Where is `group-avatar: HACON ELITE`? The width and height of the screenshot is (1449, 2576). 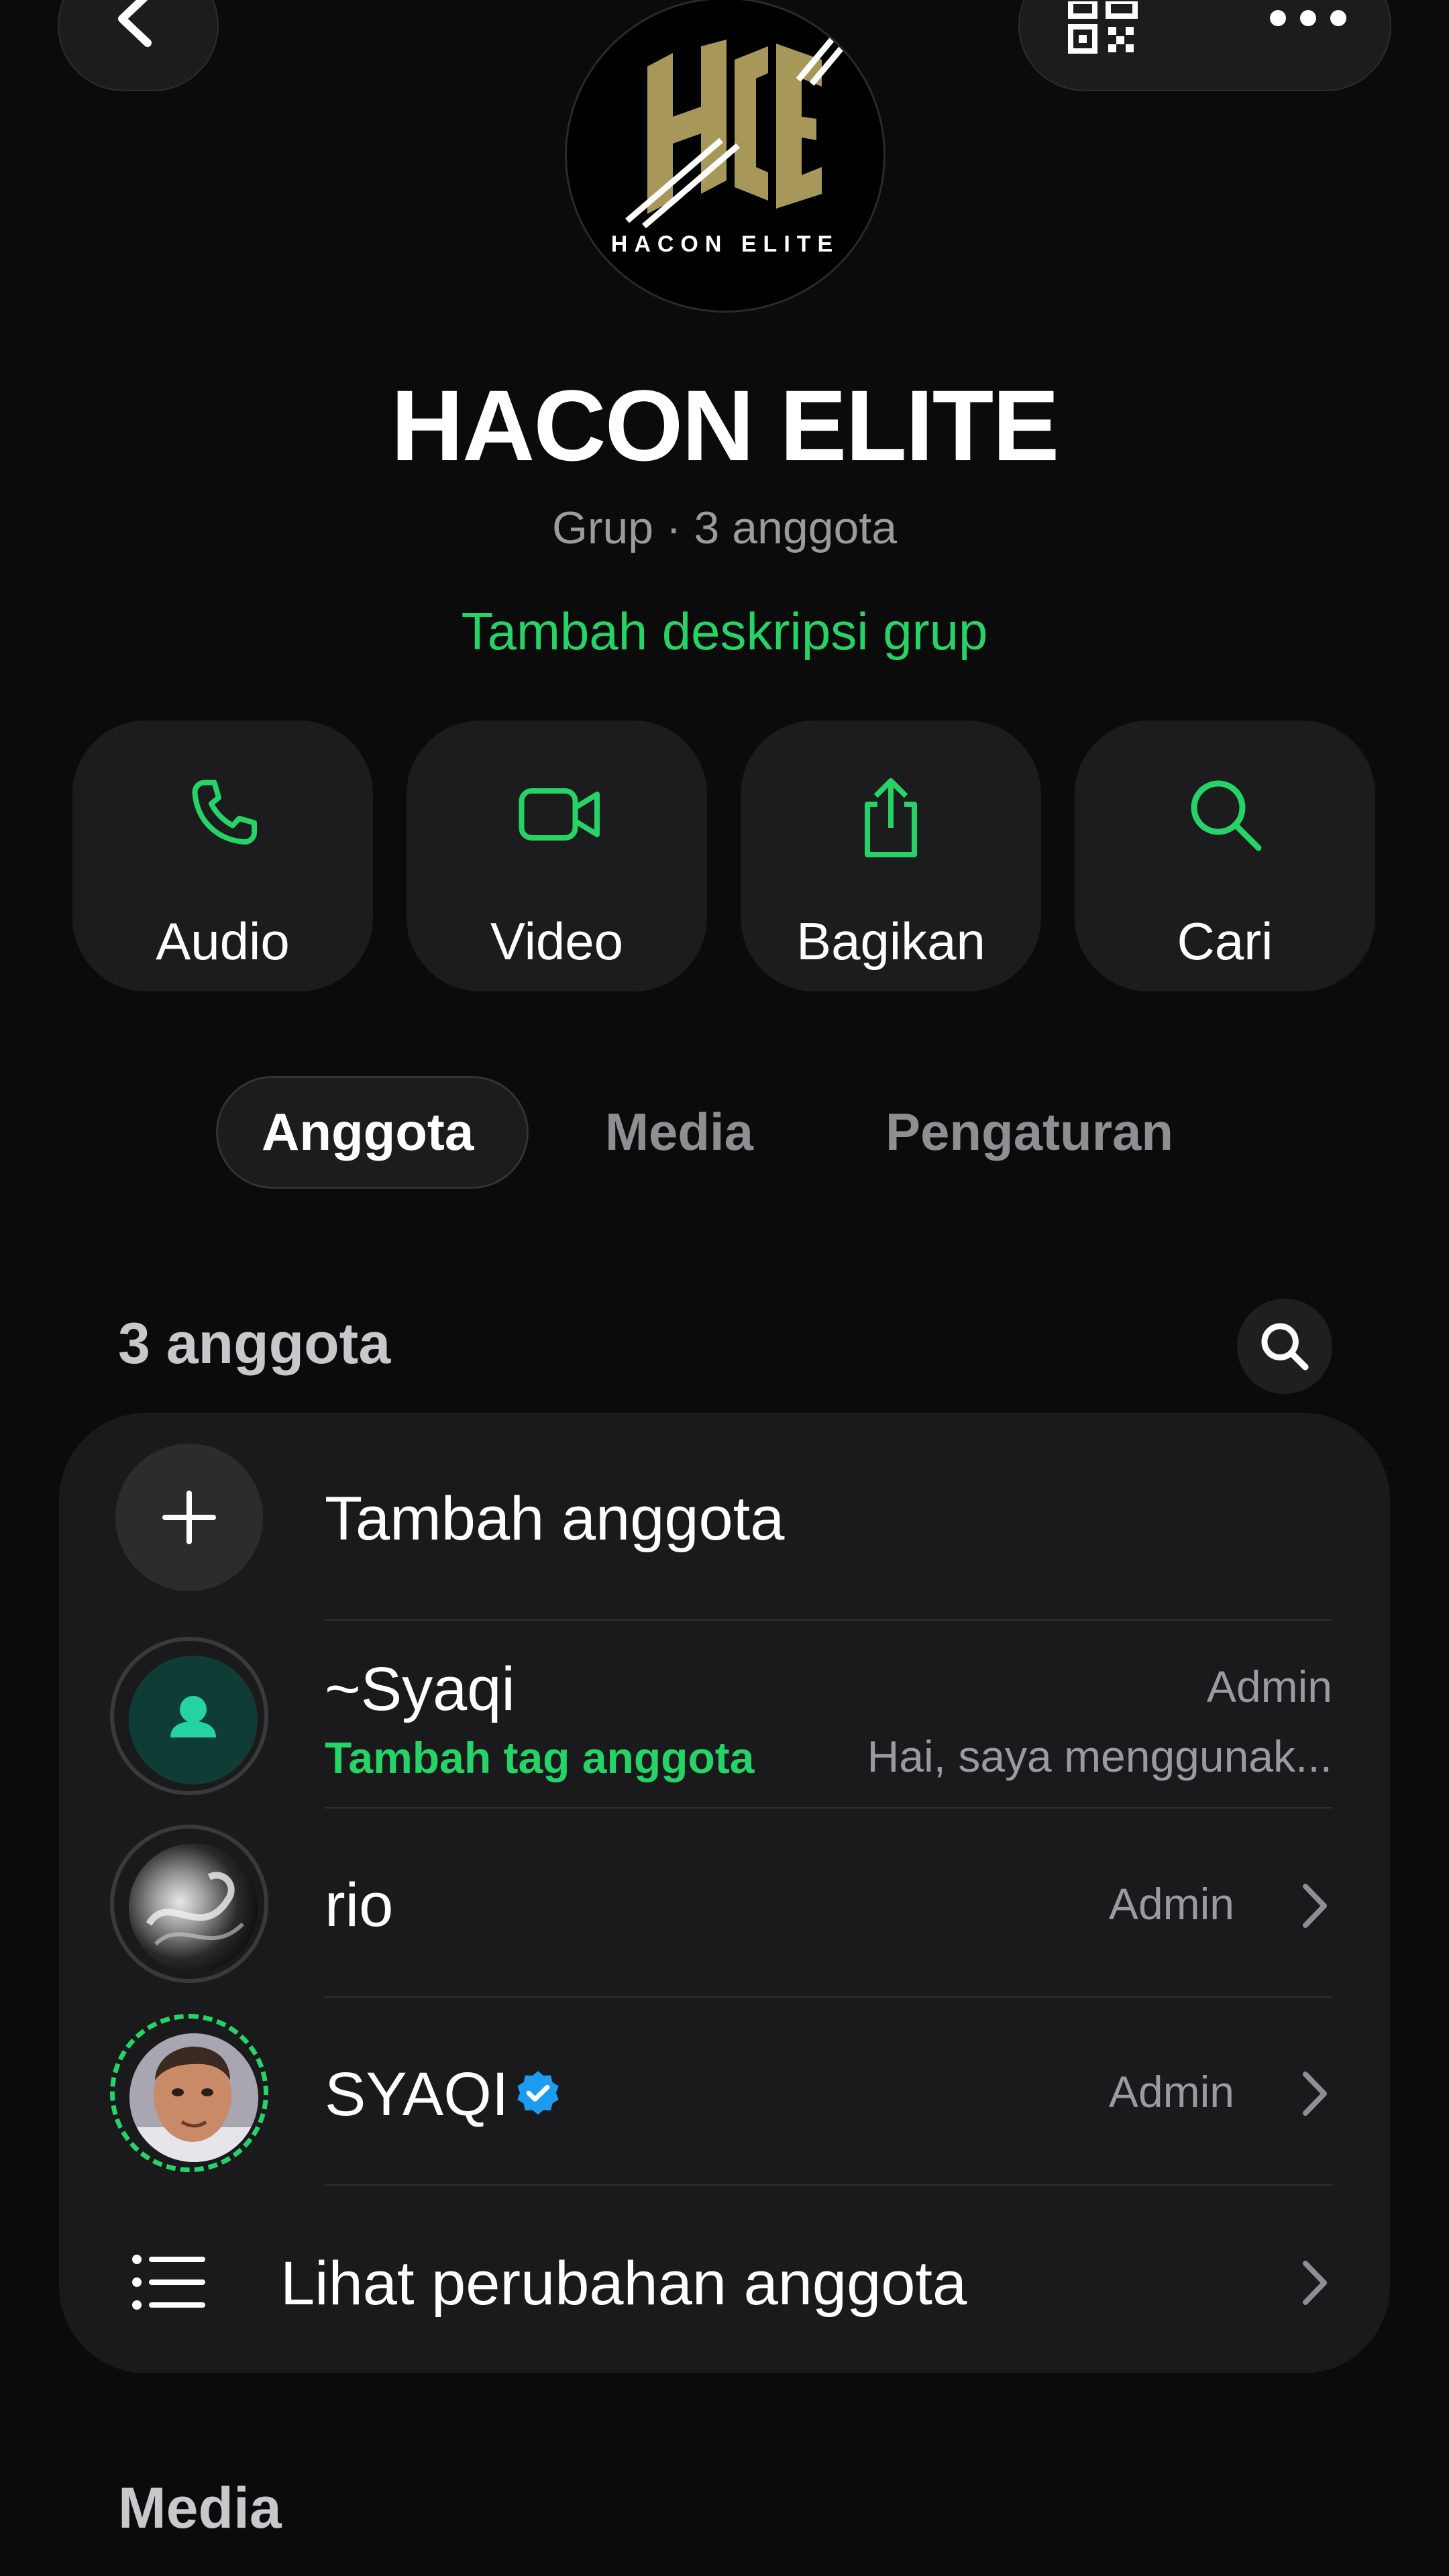 group-avatar: HACON ELITE is located at coordinates (725, 156).